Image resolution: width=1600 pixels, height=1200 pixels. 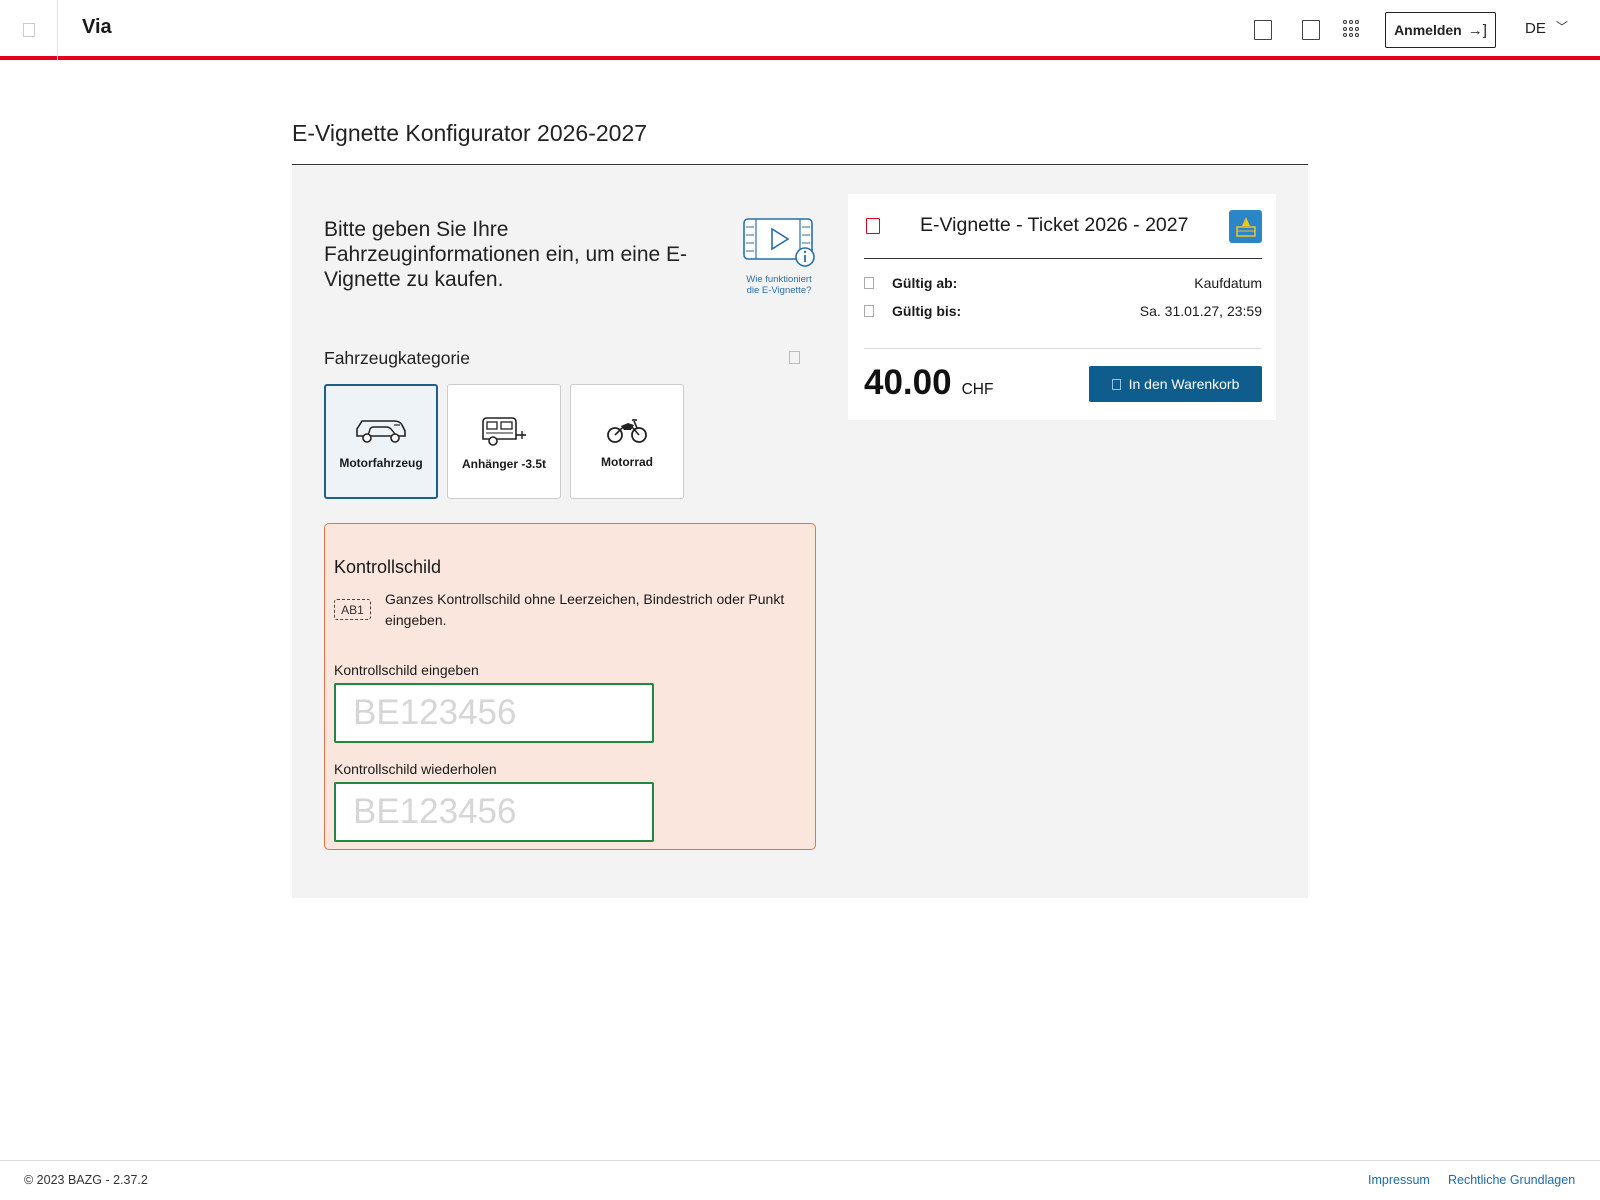 What do you see at coordinates (1399, 1180) in the screenshot?
I see `footer-link-impressum: Impressum` at bounding box center [1399, 1180].